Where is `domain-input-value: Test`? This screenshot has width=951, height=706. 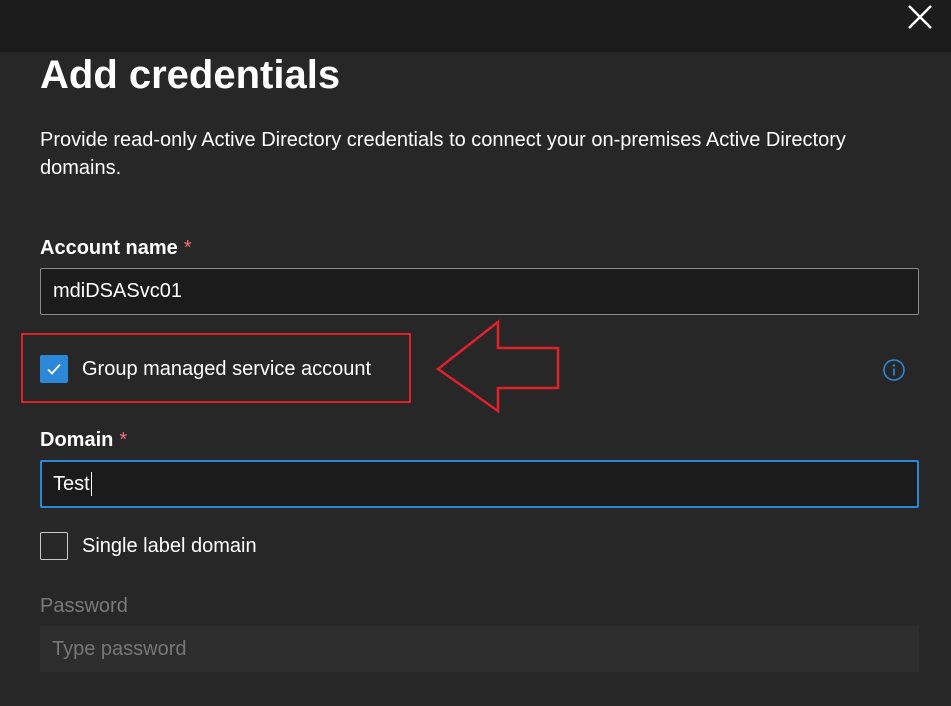 domain-input-value: Test is located at coordinates (71, 483).